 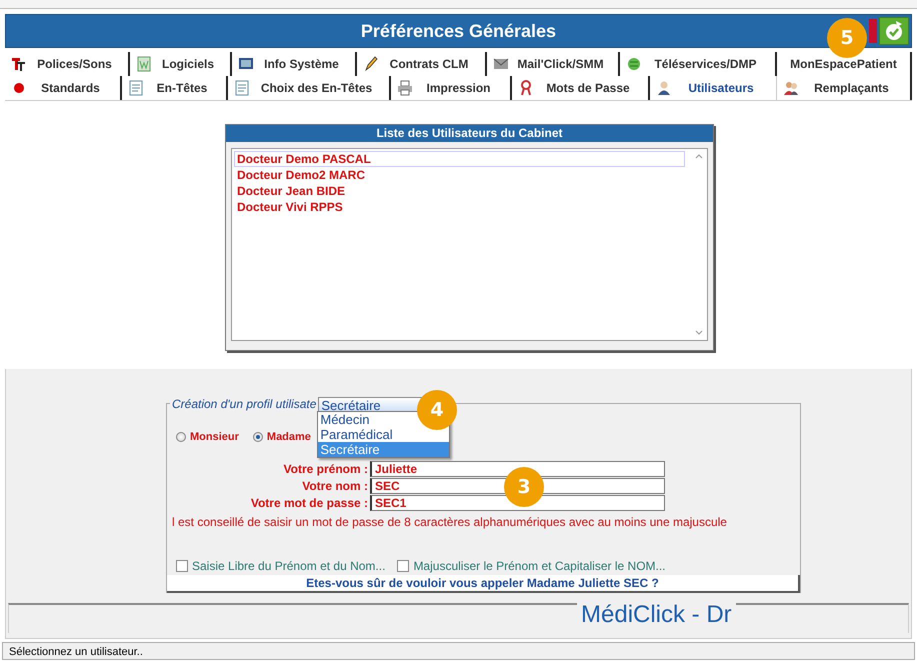 What do you see at coordinates (19, 64) in the screenshot?
I see `font-icon` at bounding box center [19, 64].